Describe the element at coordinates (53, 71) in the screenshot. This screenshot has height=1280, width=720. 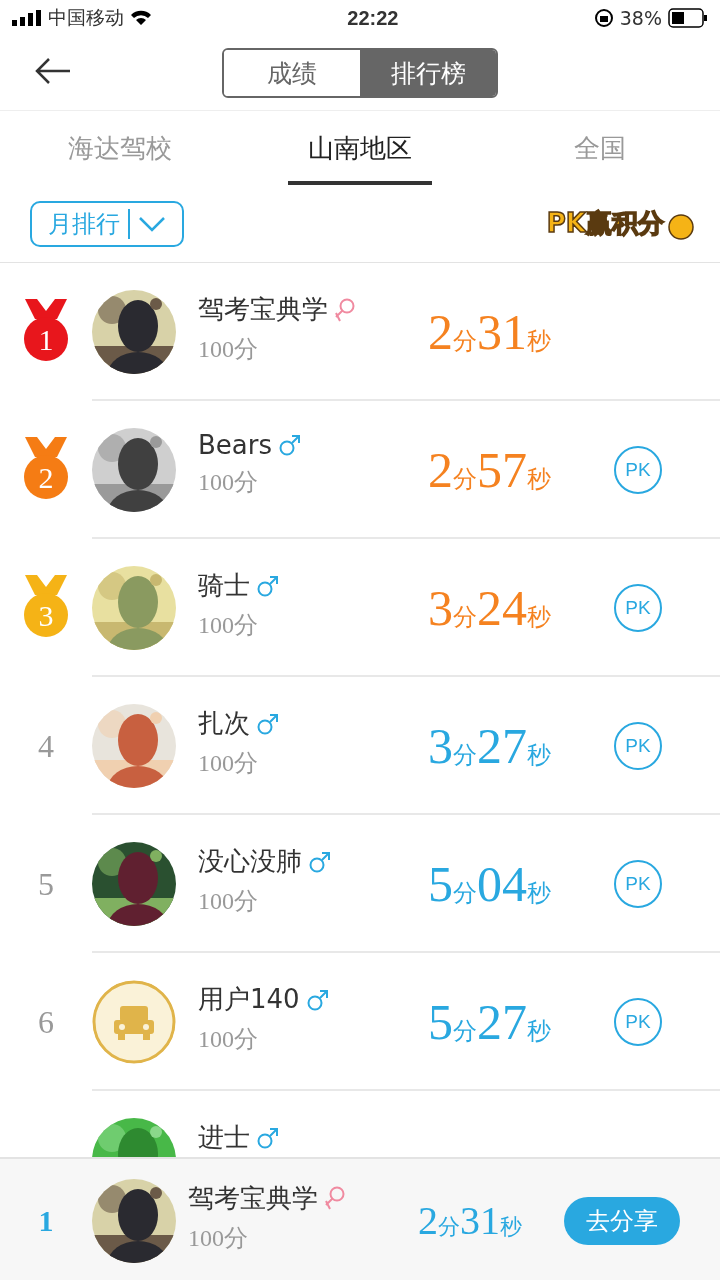
I see `back-arrow-icon` at that location.